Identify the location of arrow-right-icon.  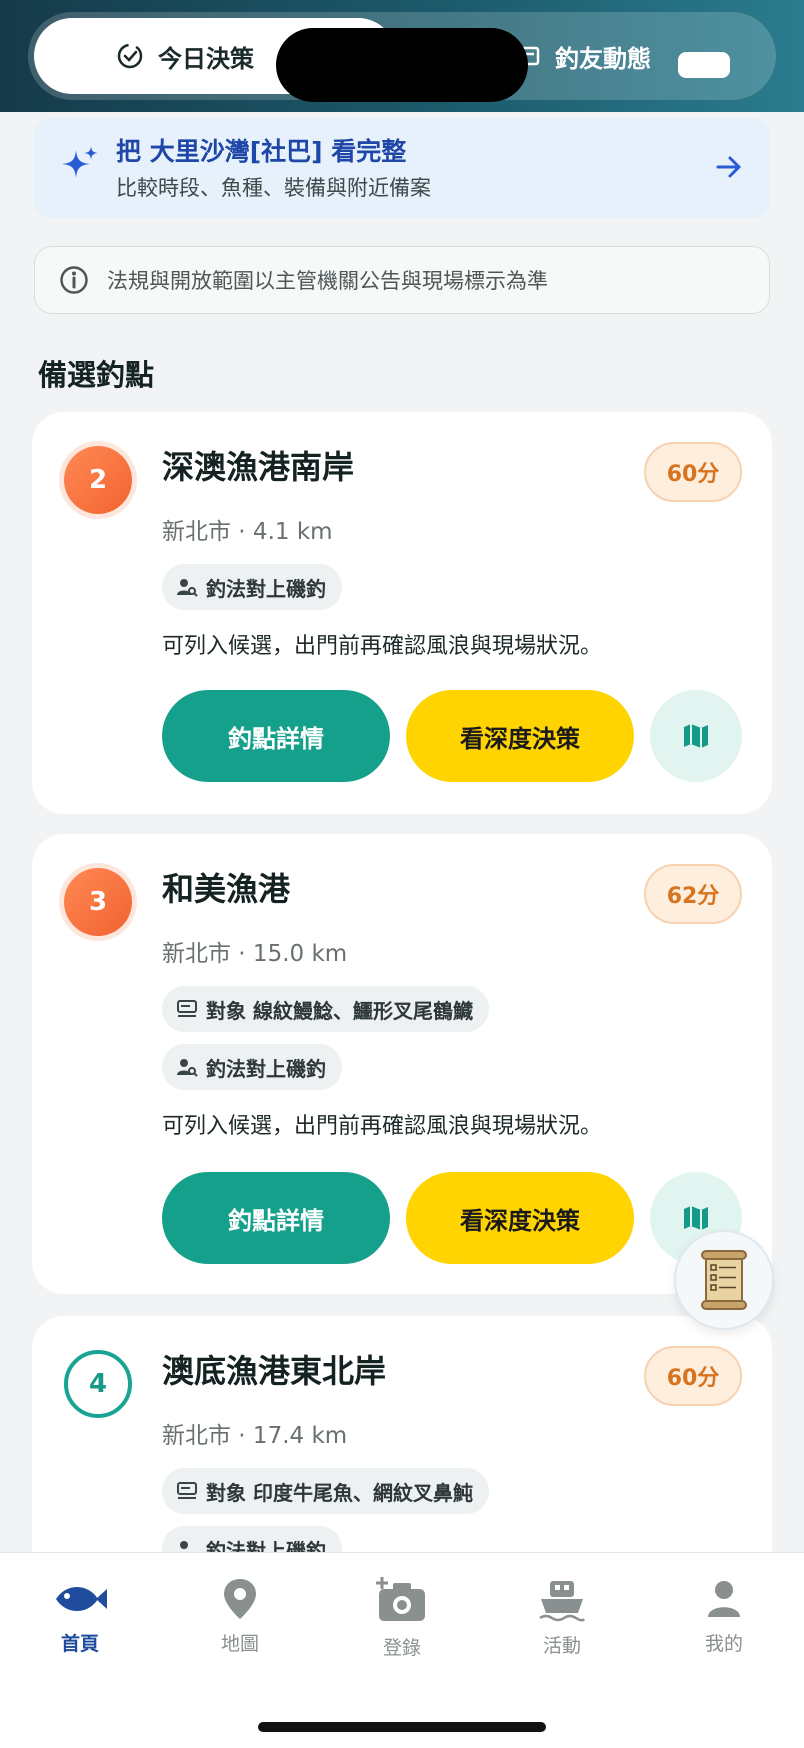
(728, 167).